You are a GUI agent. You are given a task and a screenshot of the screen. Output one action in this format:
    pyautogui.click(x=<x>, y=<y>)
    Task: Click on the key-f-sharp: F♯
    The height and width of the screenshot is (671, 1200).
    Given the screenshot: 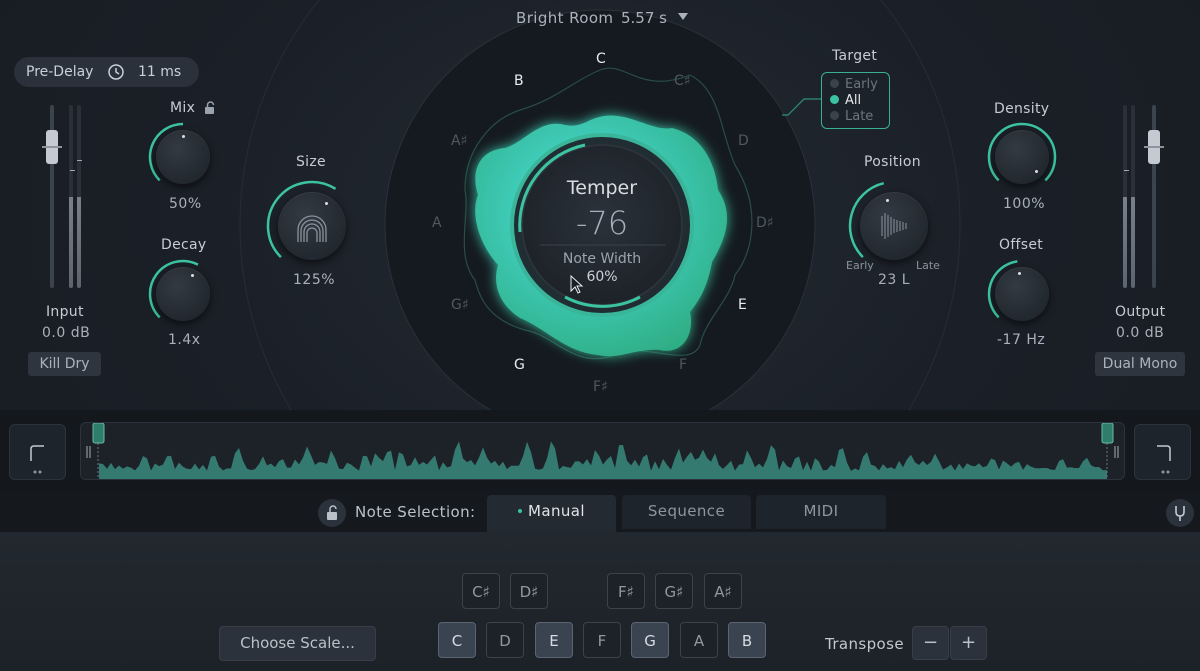 What is the action you would take?
    pyautogui.click(x=626, y=591)
    